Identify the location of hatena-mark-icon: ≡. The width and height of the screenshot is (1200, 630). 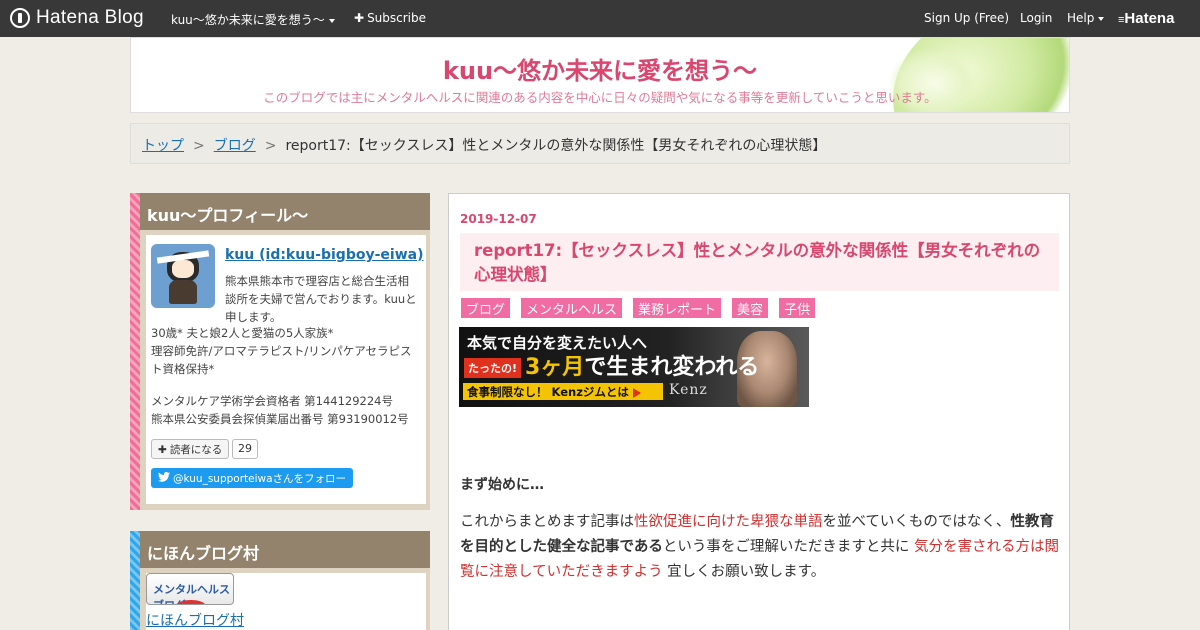
(1121, 20).